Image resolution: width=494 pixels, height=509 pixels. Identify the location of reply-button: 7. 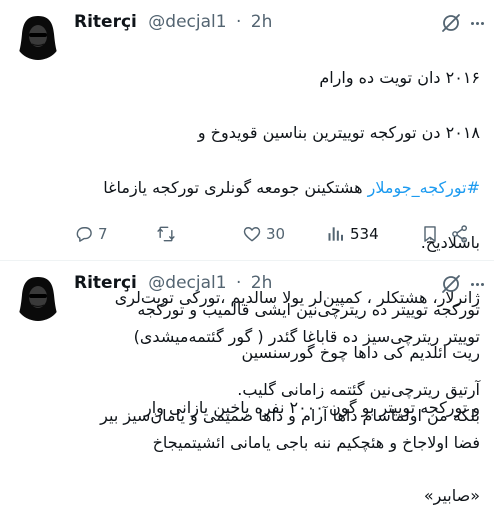
(91, 234).